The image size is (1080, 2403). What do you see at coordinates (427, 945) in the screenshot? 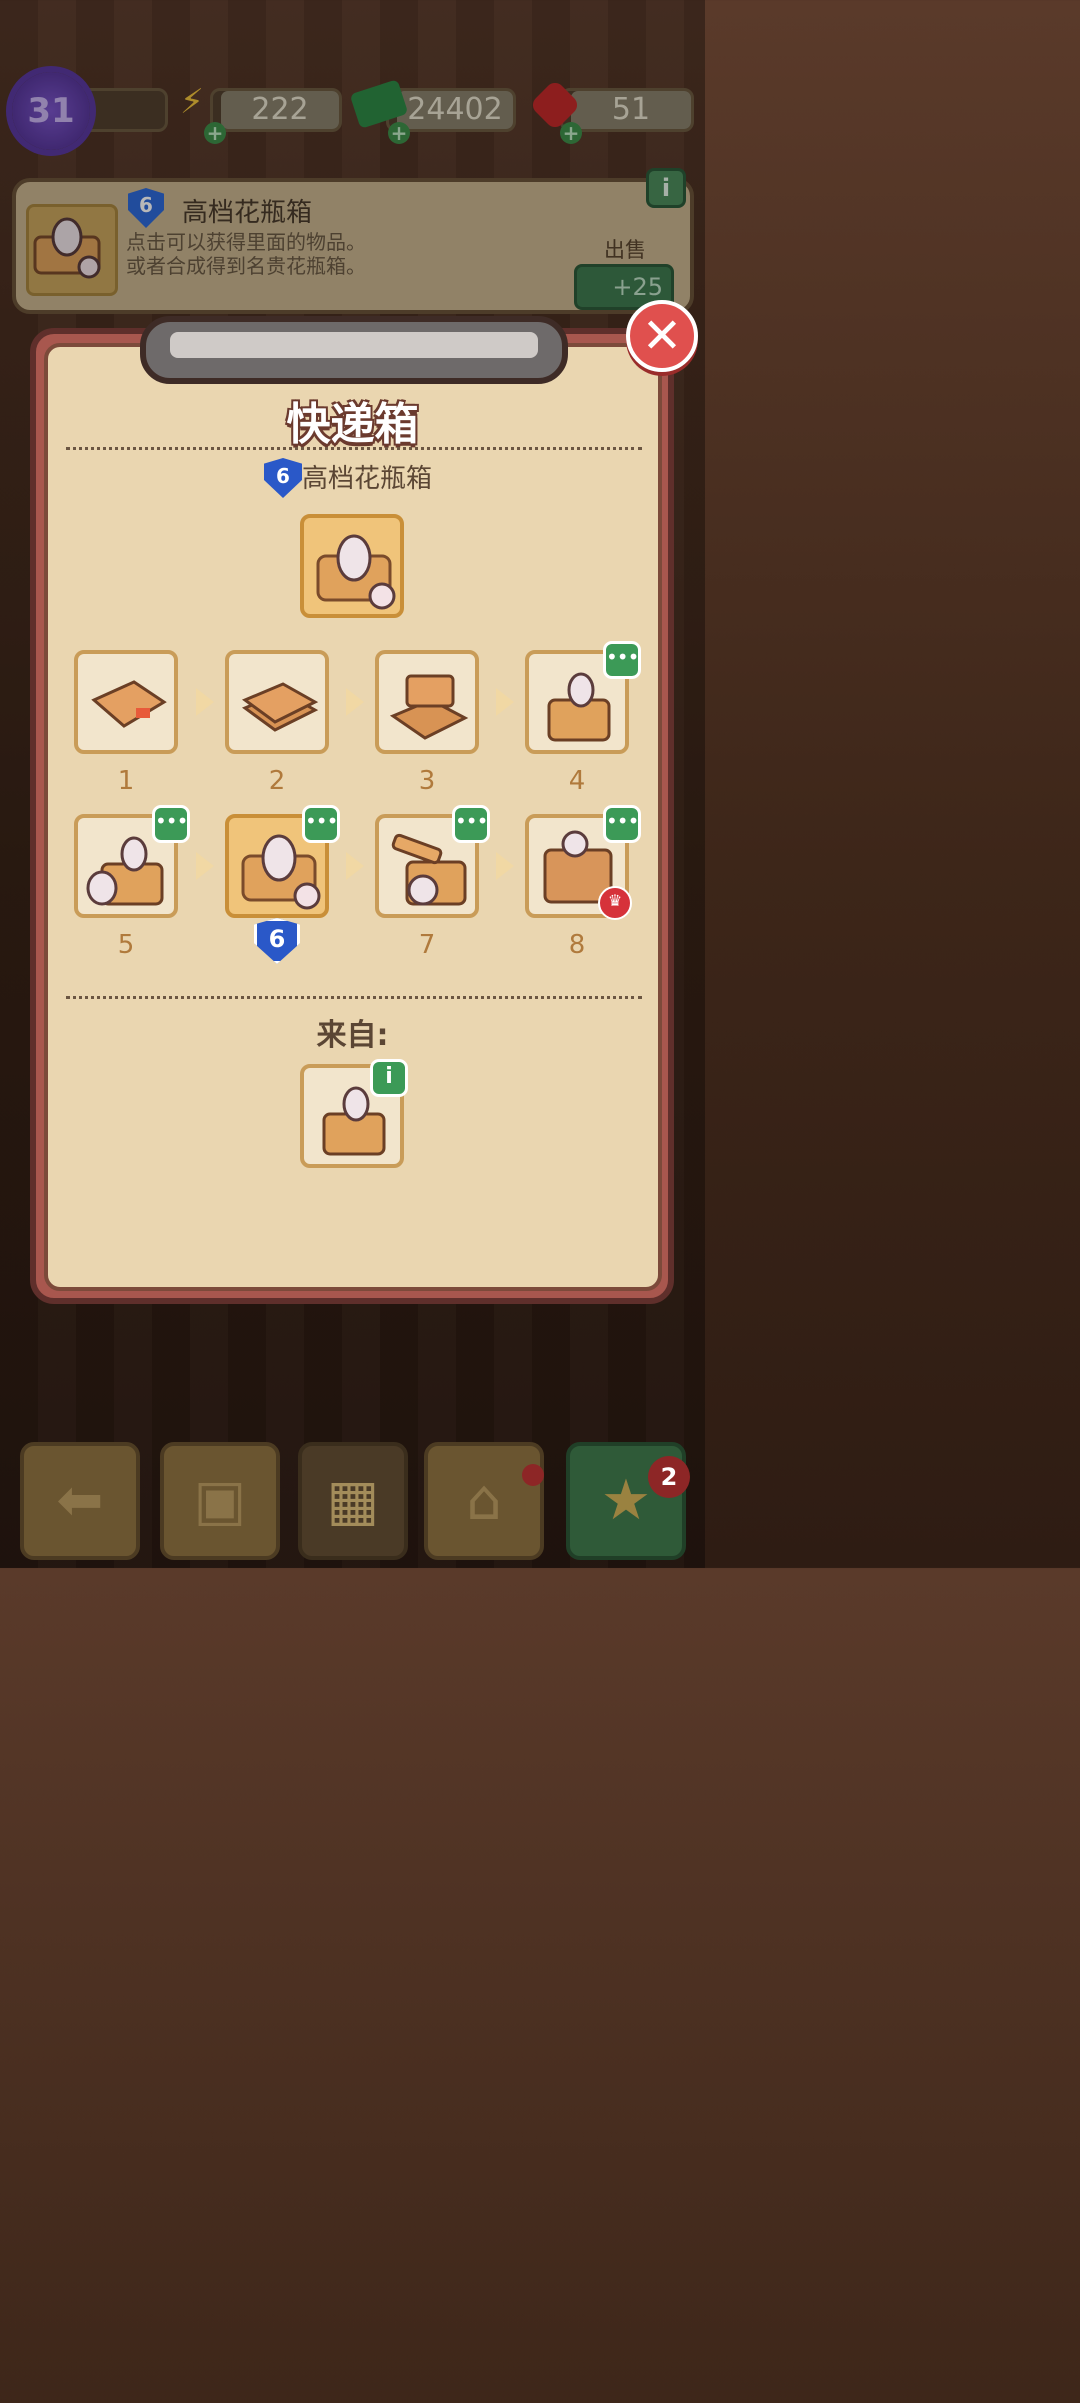
I see `chain-number-7: 7` at bounding box center [427, 945].